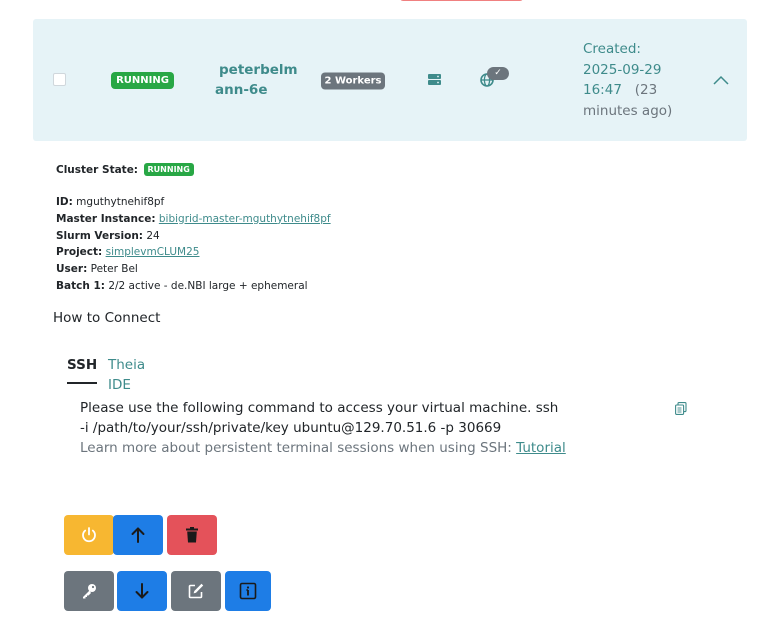  Describe the element at coordinates (59, 79) in the screenshot. I see `select-checkbox` at that location.